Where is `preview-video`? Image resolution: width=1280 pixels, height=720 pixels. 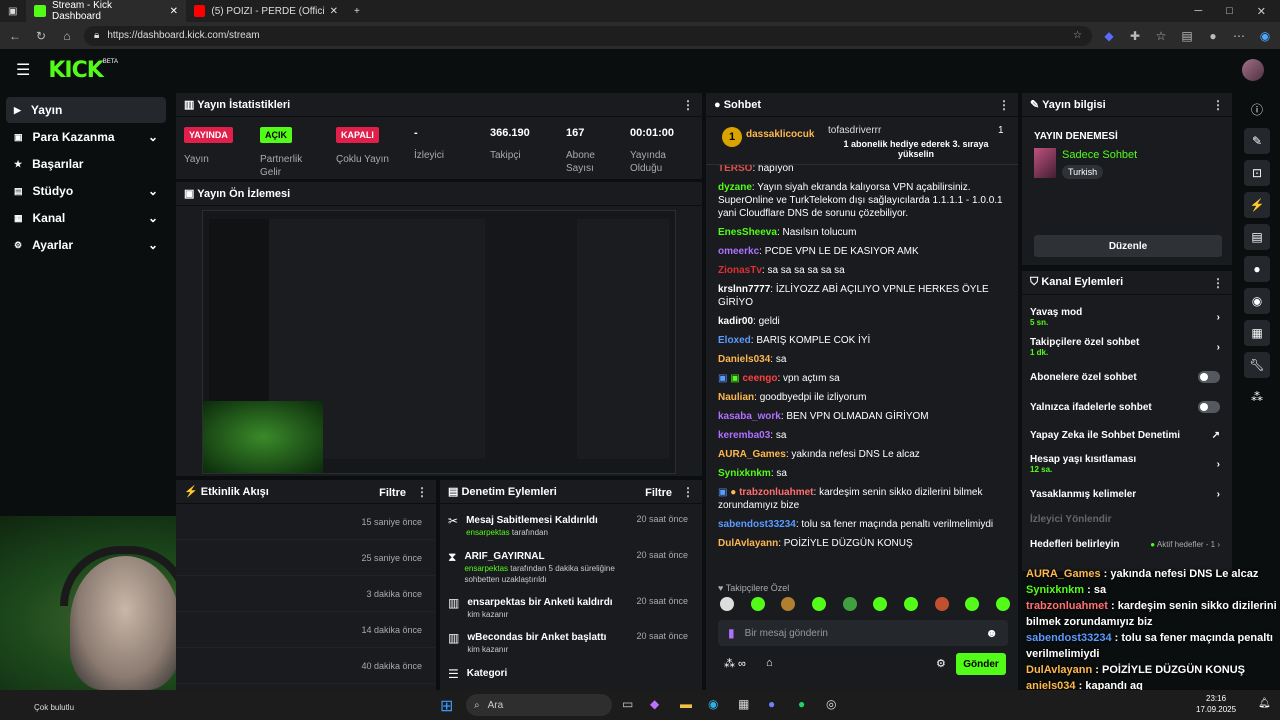 preview-video is located at coordinates (439, 342).